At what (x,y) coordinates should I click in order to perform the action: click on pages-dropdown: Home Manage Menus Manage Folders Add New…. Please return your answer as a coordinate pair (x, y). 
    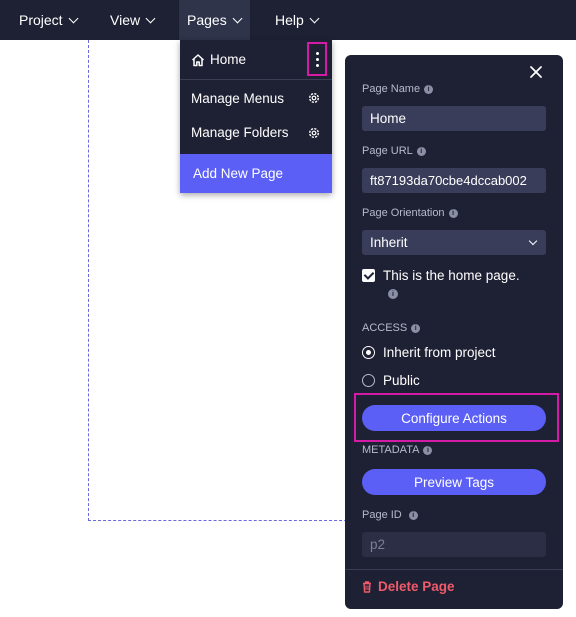
    Looking at the image, I should click on (256, 116).